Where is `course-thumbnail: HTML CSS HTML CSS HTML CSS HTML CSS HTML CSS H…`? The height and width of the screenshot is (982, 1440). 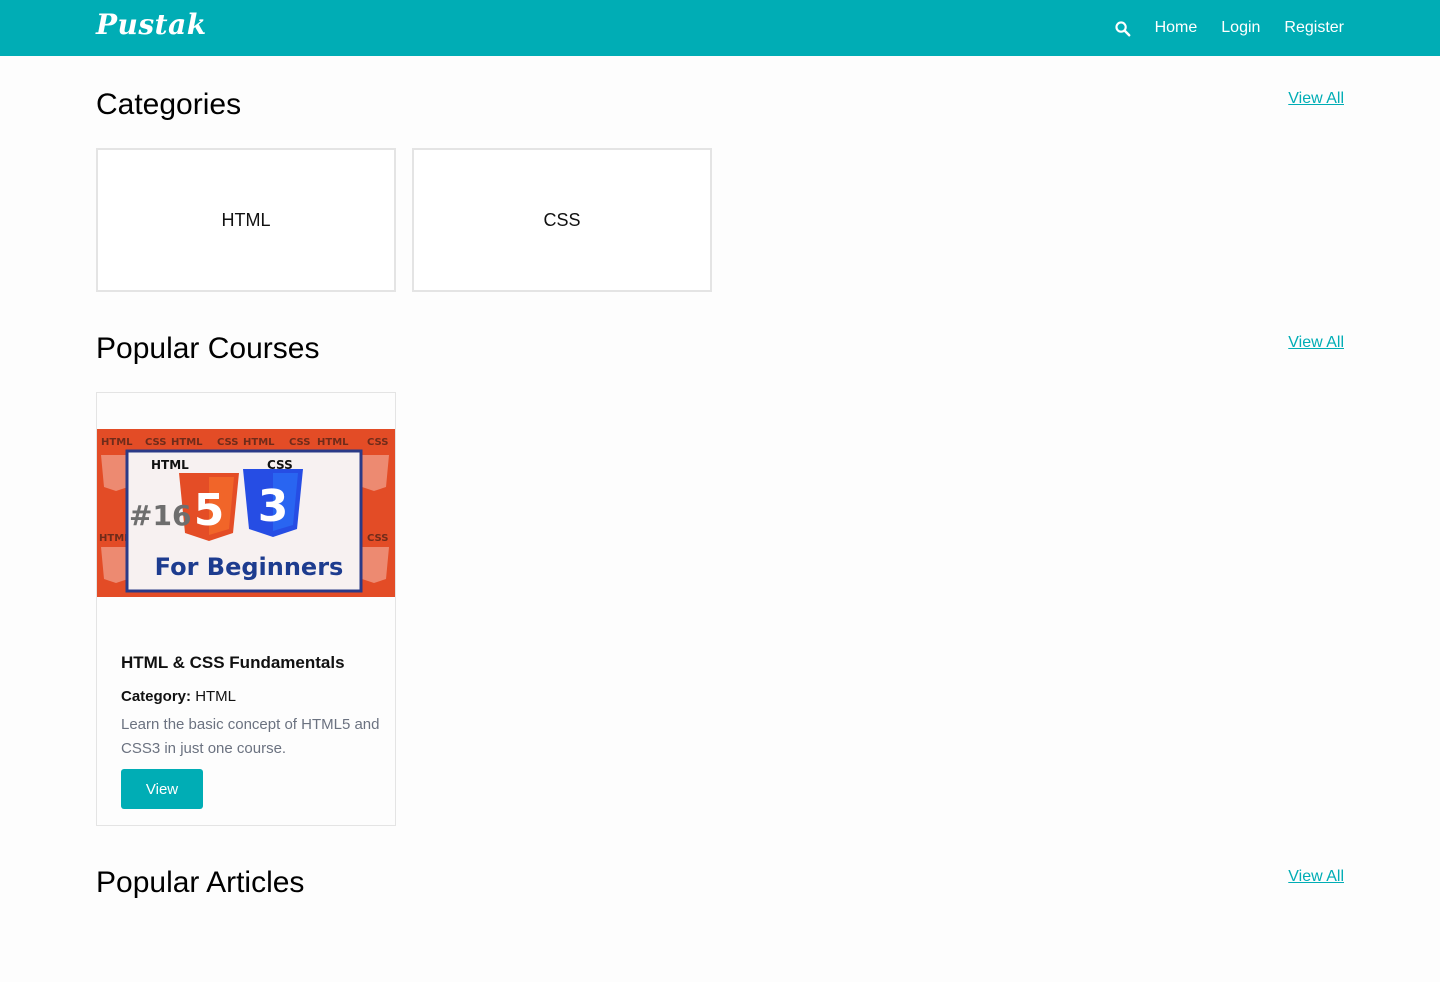
course-thumbnail: HTML CSS HTML CSS HTML CSS HTML CSS HTML CSS H… is located at coordinates (246, 513).